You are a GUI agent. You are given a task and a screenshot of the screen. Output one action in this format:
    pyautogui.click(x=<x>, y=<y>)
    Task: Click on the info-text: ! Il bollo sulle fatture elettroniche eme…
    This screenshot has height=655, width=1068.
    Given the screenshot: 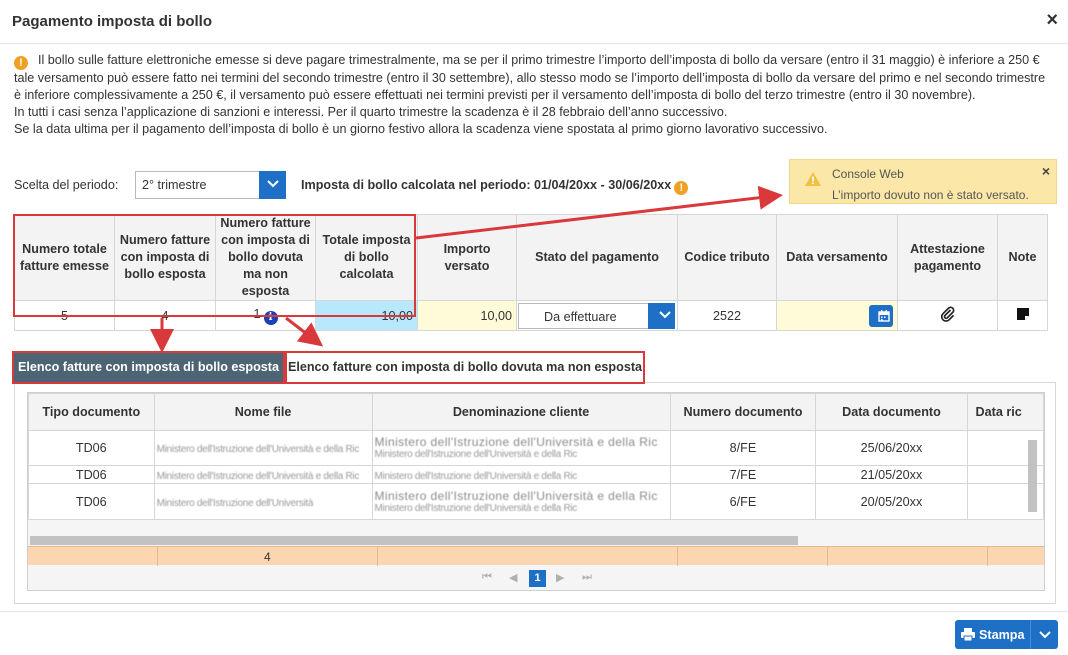 What is the action you would take?
    pyautogui.click(x=534, y=95)
    